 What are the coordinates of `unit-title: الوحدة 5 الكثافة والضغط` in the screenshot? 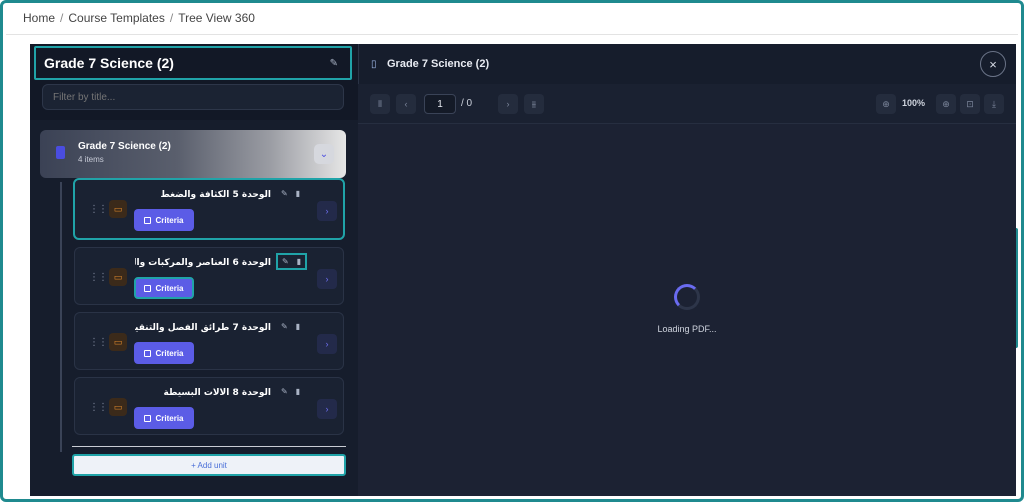 It's located at (215, 195).